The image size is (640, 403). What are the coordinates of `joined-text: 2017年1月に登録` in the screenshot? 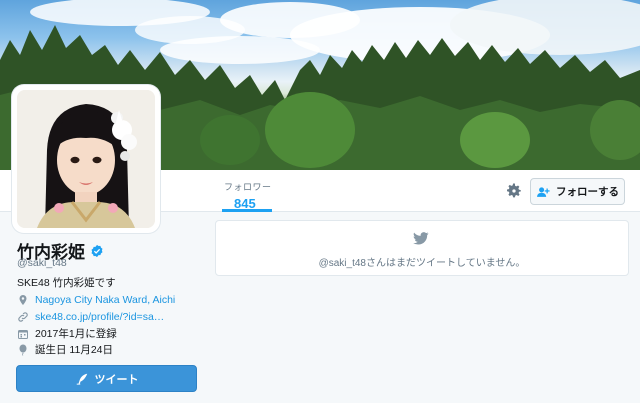 It's located at (76, 334).